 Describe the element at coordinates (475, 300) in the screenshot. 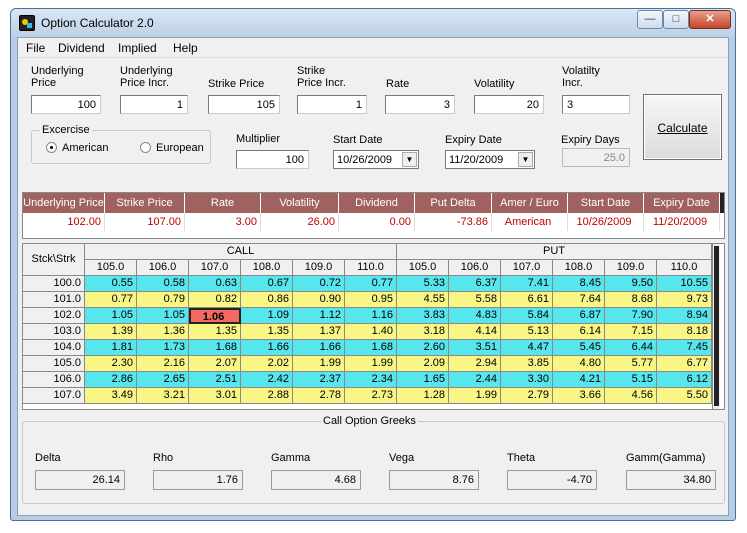

I see `put-cell: 5.58` at that location.